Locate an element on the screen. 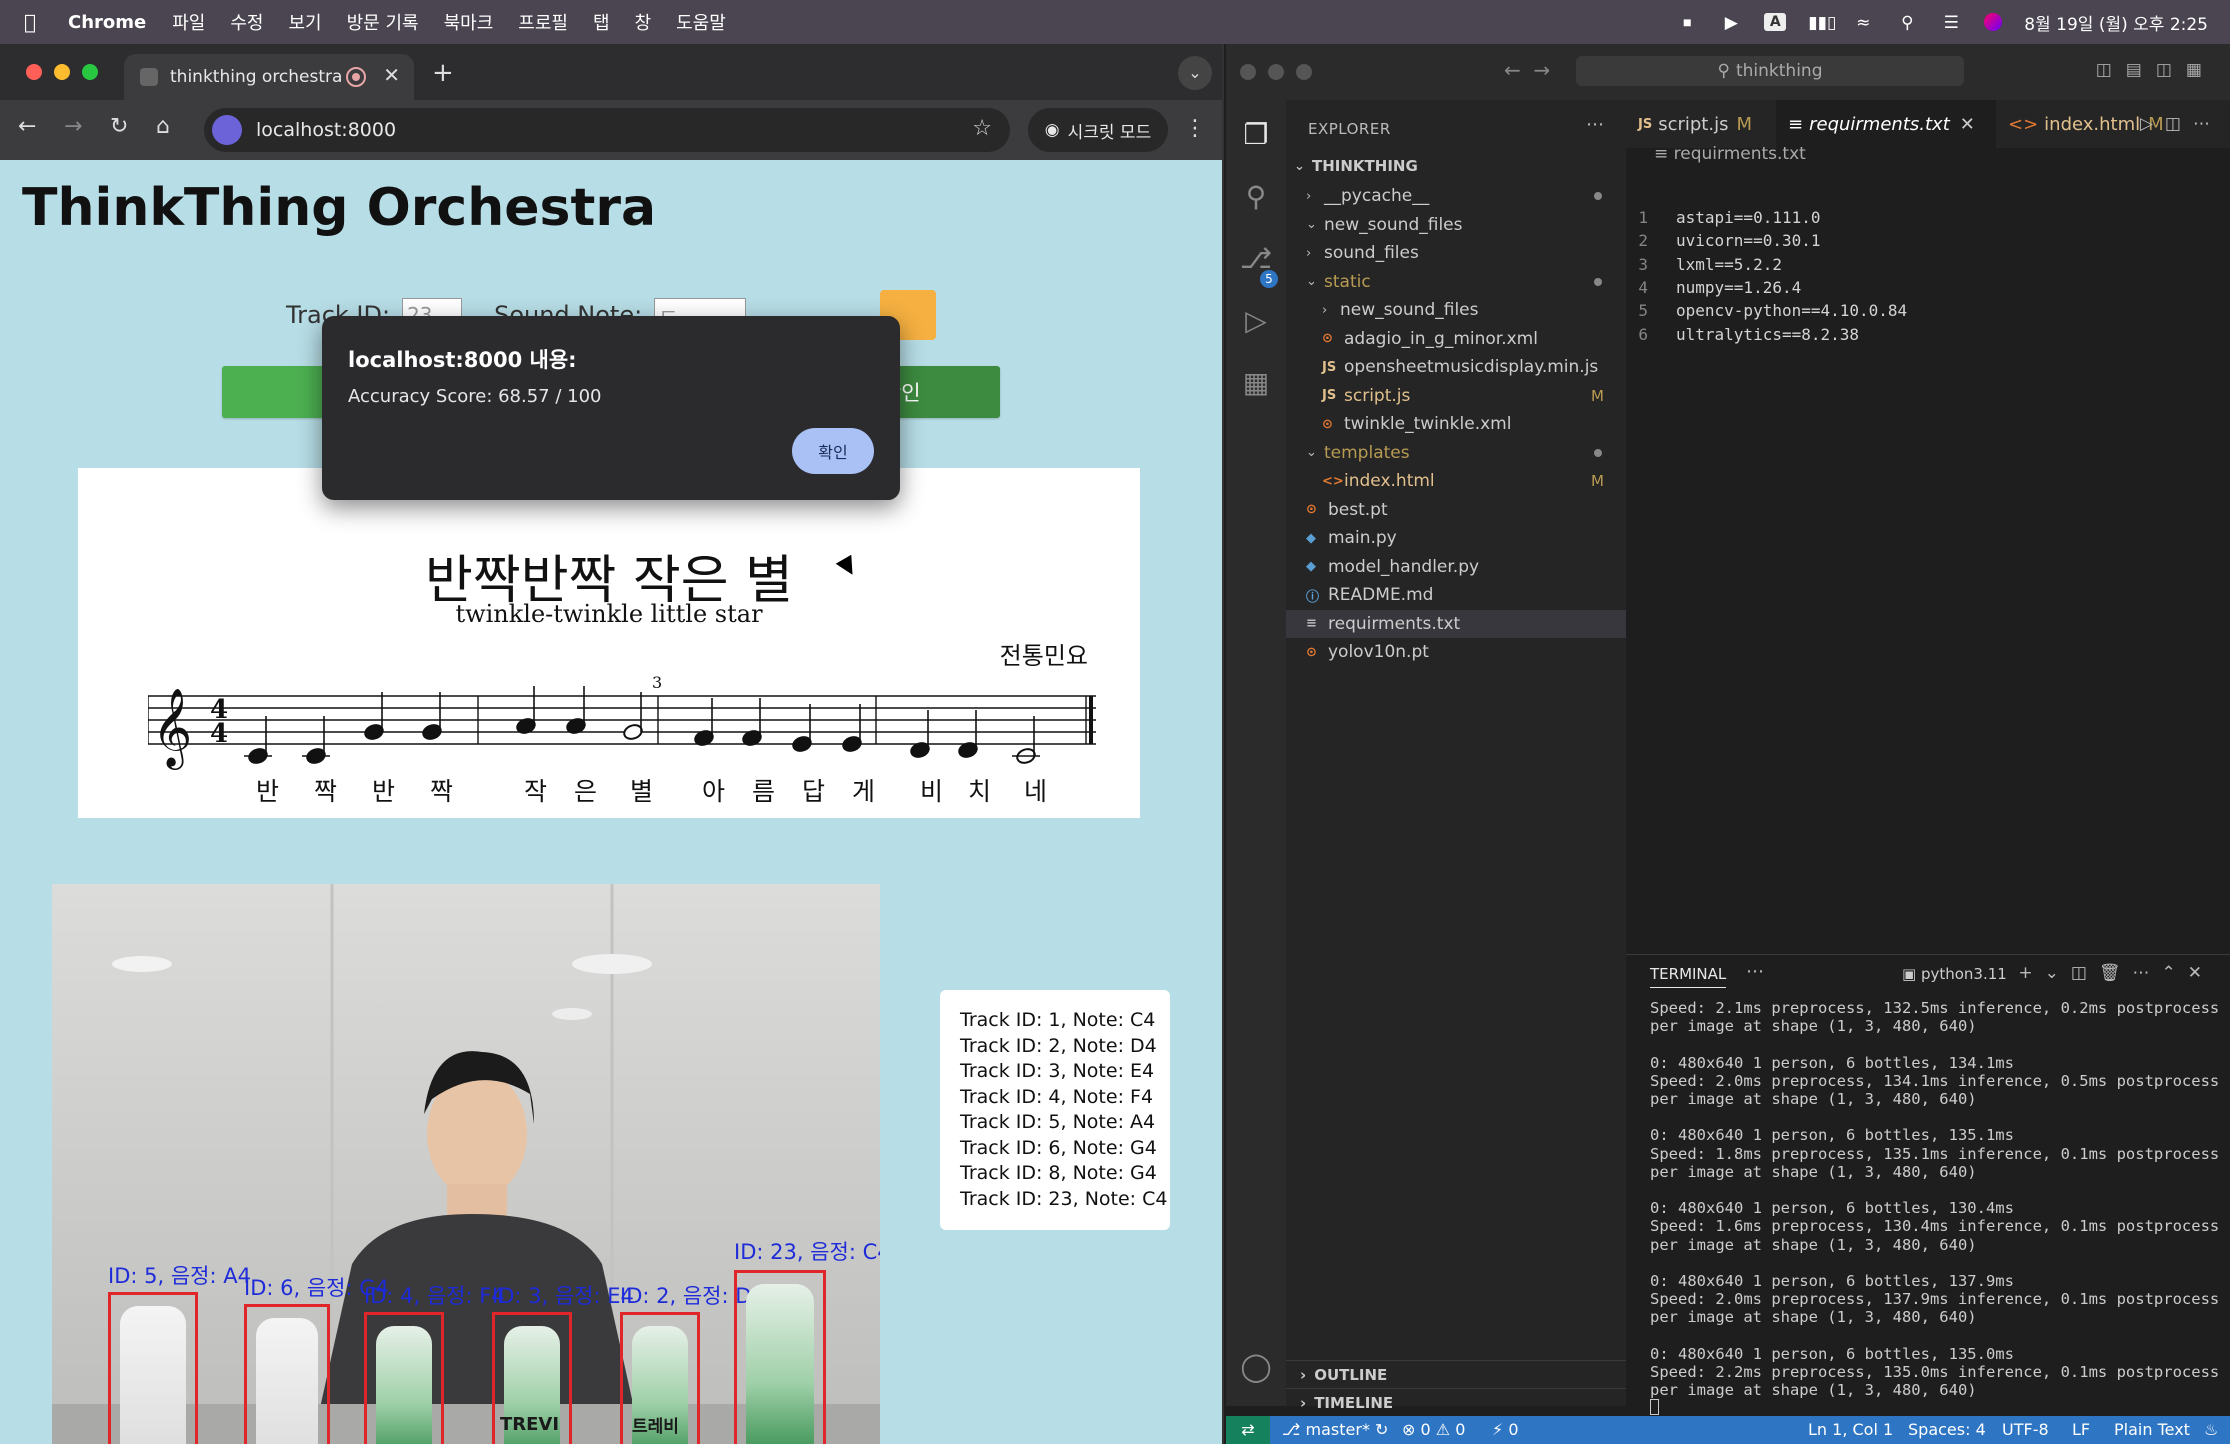 Image resolution: width=2230 pixels, height=1444 pixels. app-menu-chrome: Chrome is located at coordinates (107, 22).